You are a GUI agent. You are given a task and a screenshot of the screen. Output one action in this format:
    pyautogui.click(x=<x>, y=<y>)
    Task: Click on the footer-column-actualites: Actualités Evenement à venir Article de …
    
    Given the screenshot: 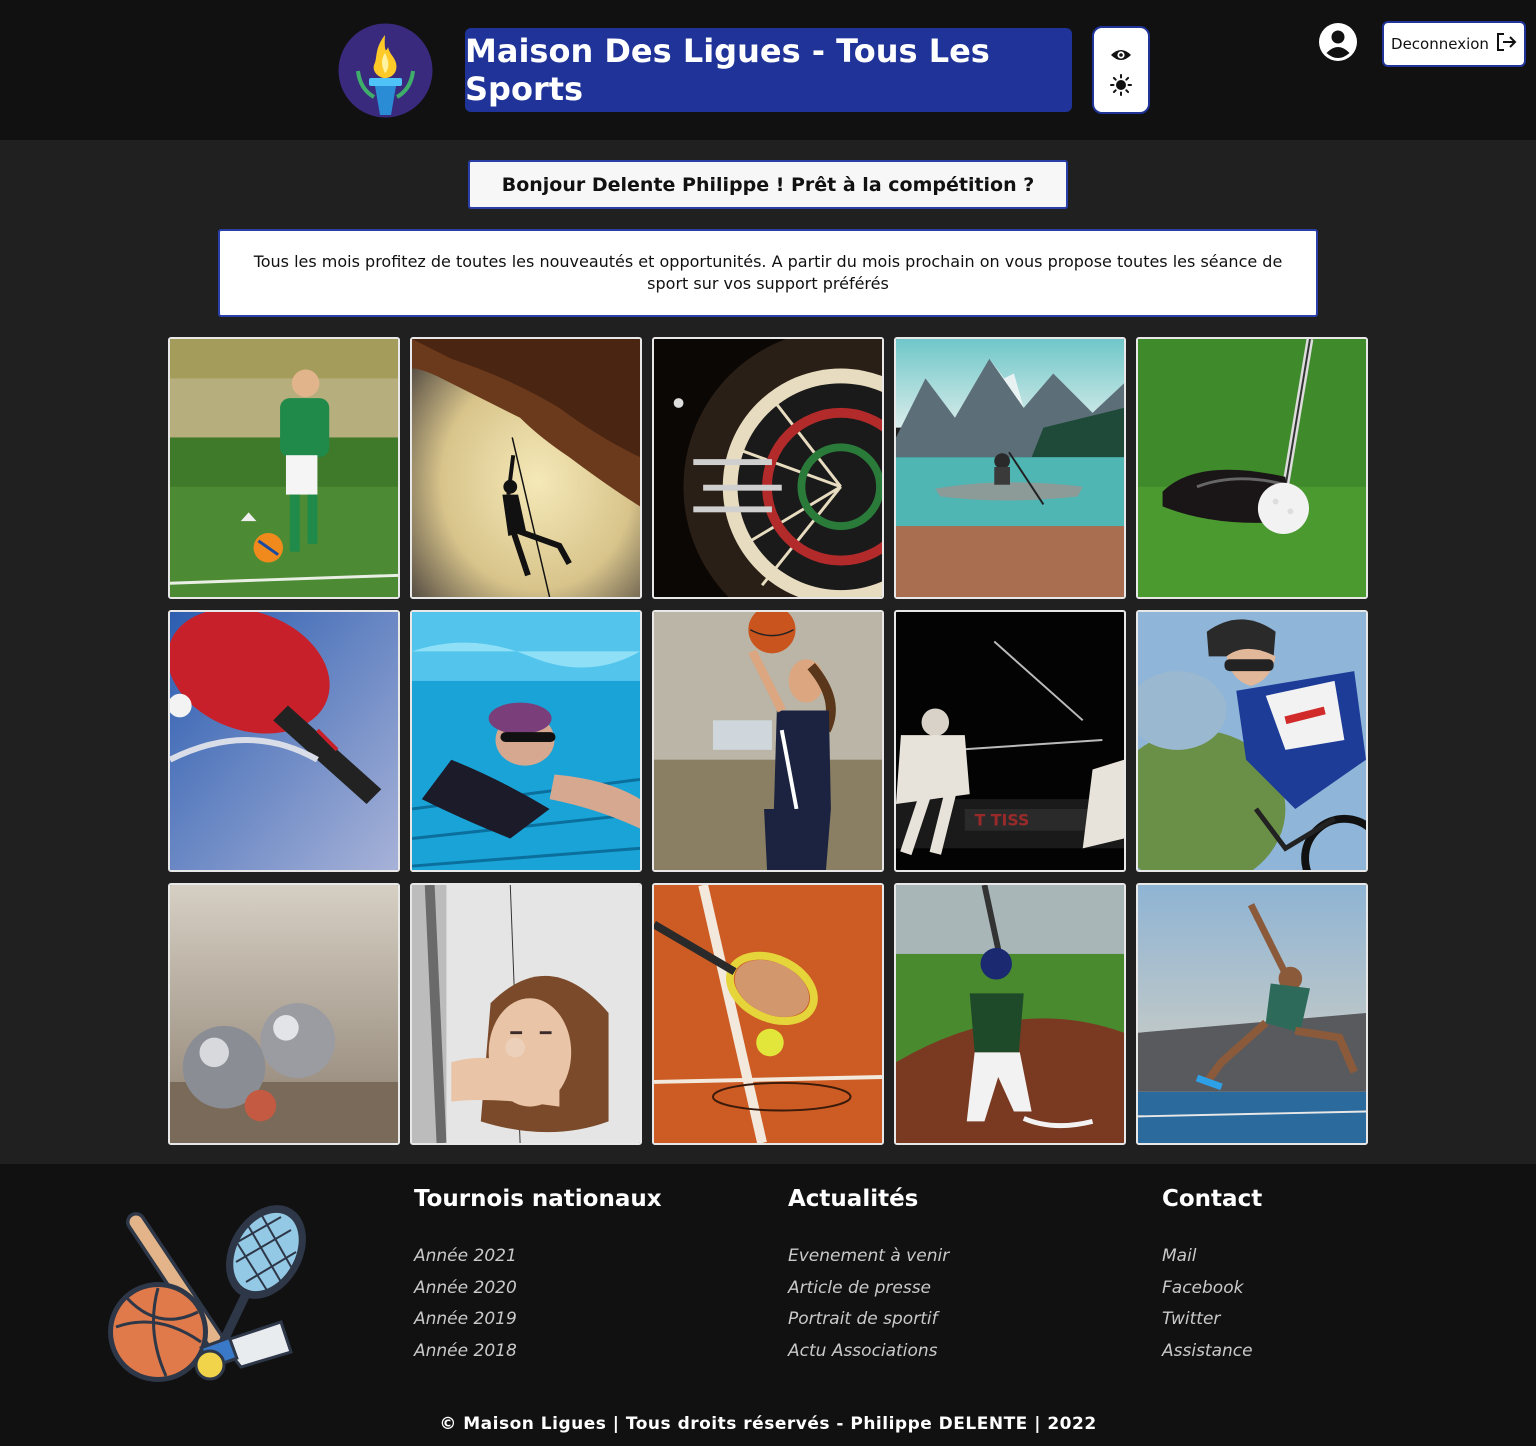 What is the action you would take?
    pyautogui.click(x=868, y=1279)
    